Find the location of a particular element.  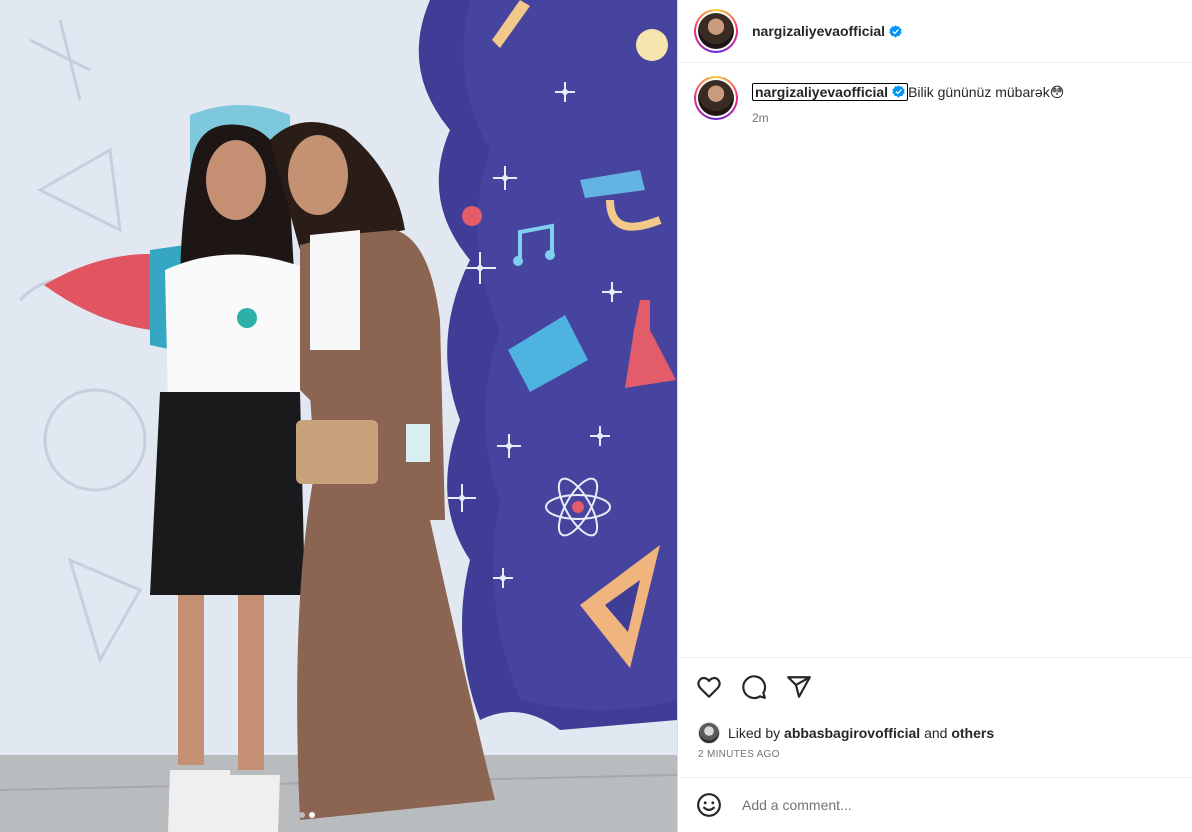

emoji-icon is located at coordinates (709, 805).